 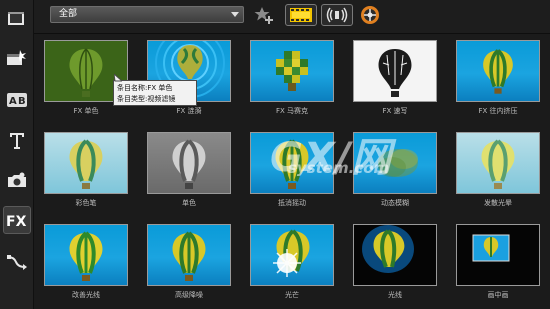 I want to click on filter-item: FX 往内挤压, so click(x=499, y=81).